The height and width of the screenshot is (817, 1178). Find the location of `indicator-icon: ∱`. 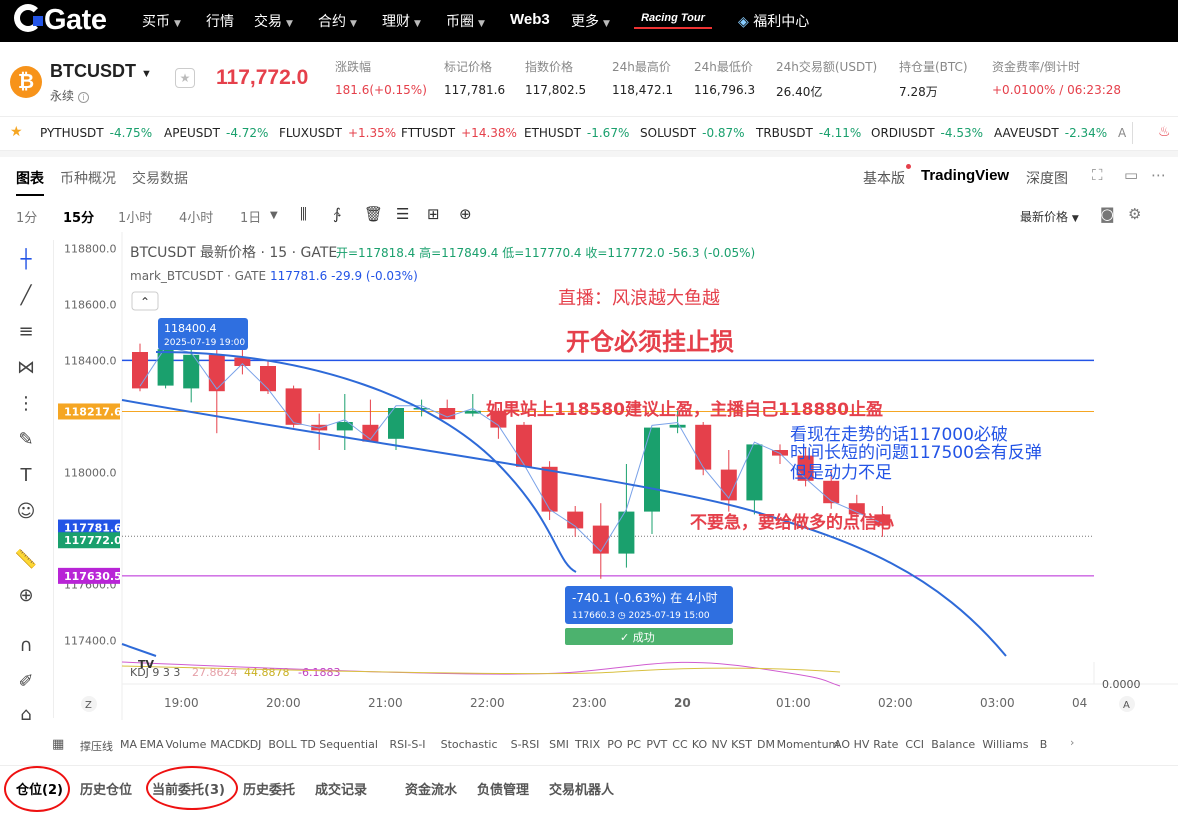

indicator-icon: ∱ is located at coordinates (337, 214).